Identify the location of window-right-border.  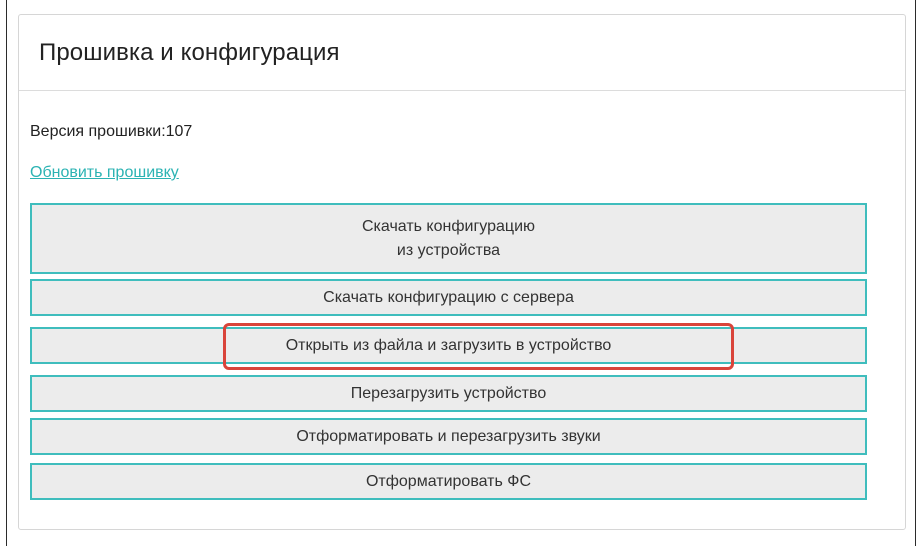
(915, 273).